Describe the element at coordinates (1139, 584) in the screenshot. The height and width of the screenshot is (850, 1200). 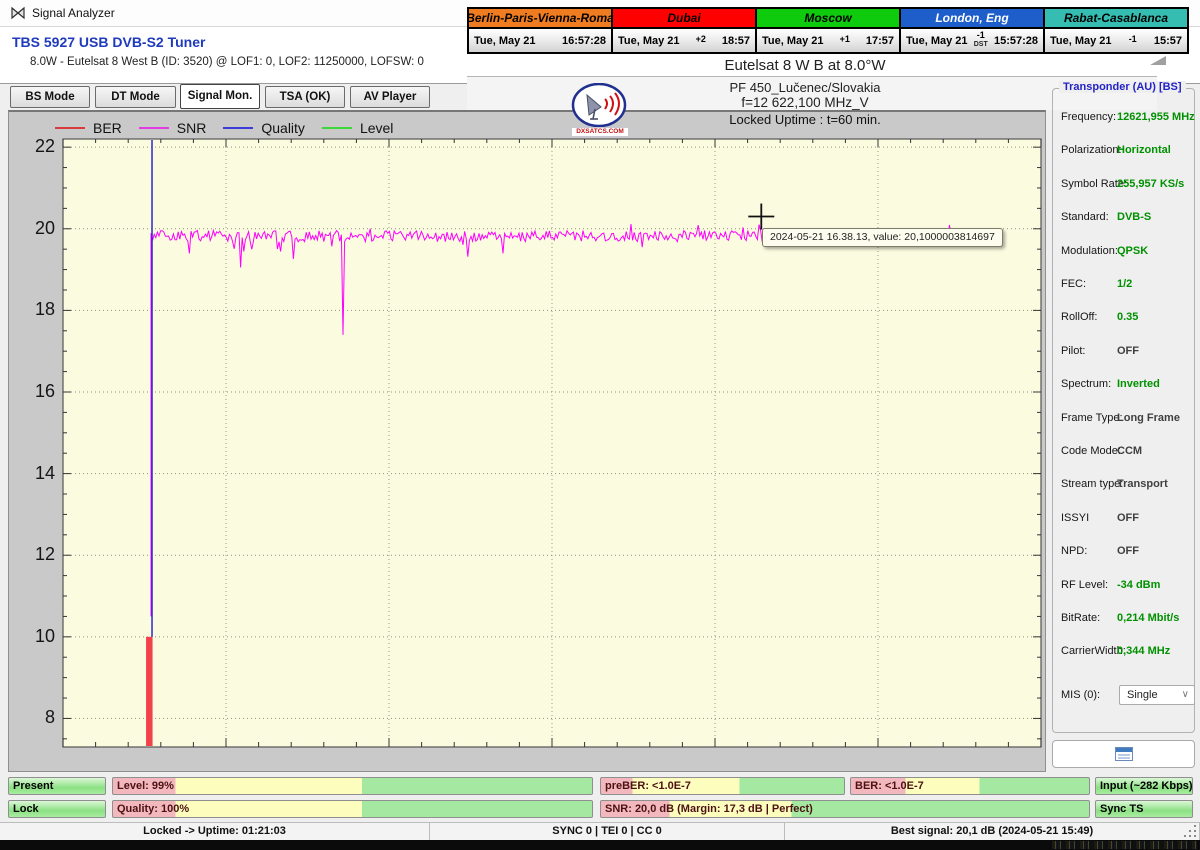
I see `transponder-row-value: -34 dBm` at that location.